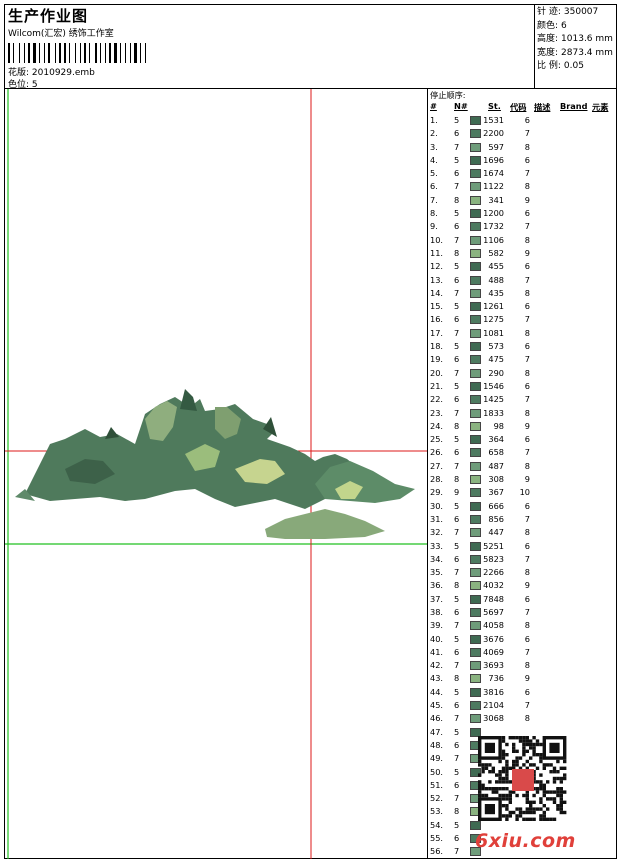 This screenshot has height=860, width=620. Describe the element at coordinates (437, 492) in the screenshot. I see `stop-number: 29.` at that location.